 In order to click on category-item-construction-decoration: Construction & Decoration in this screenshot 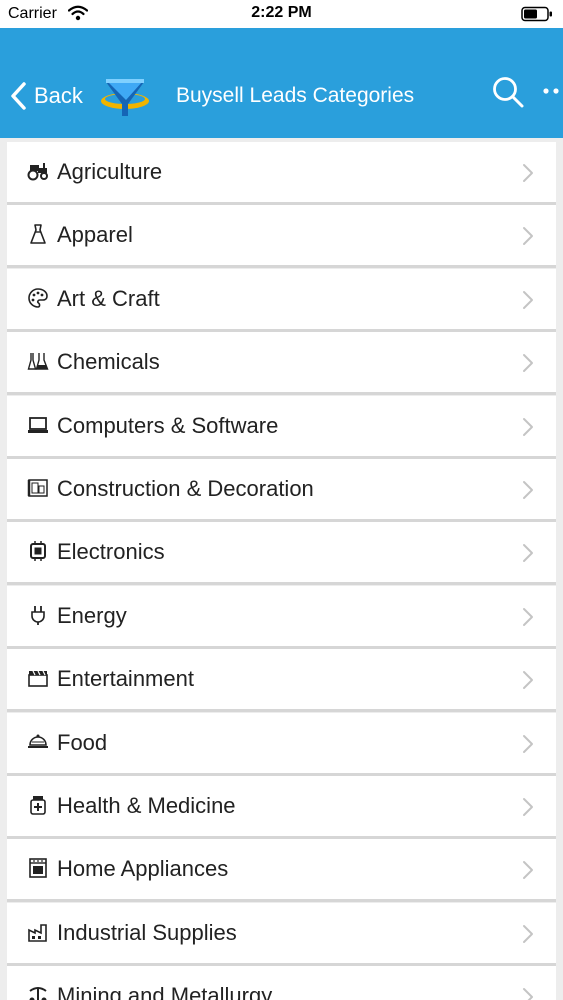, I will do `click(281, 490)`.